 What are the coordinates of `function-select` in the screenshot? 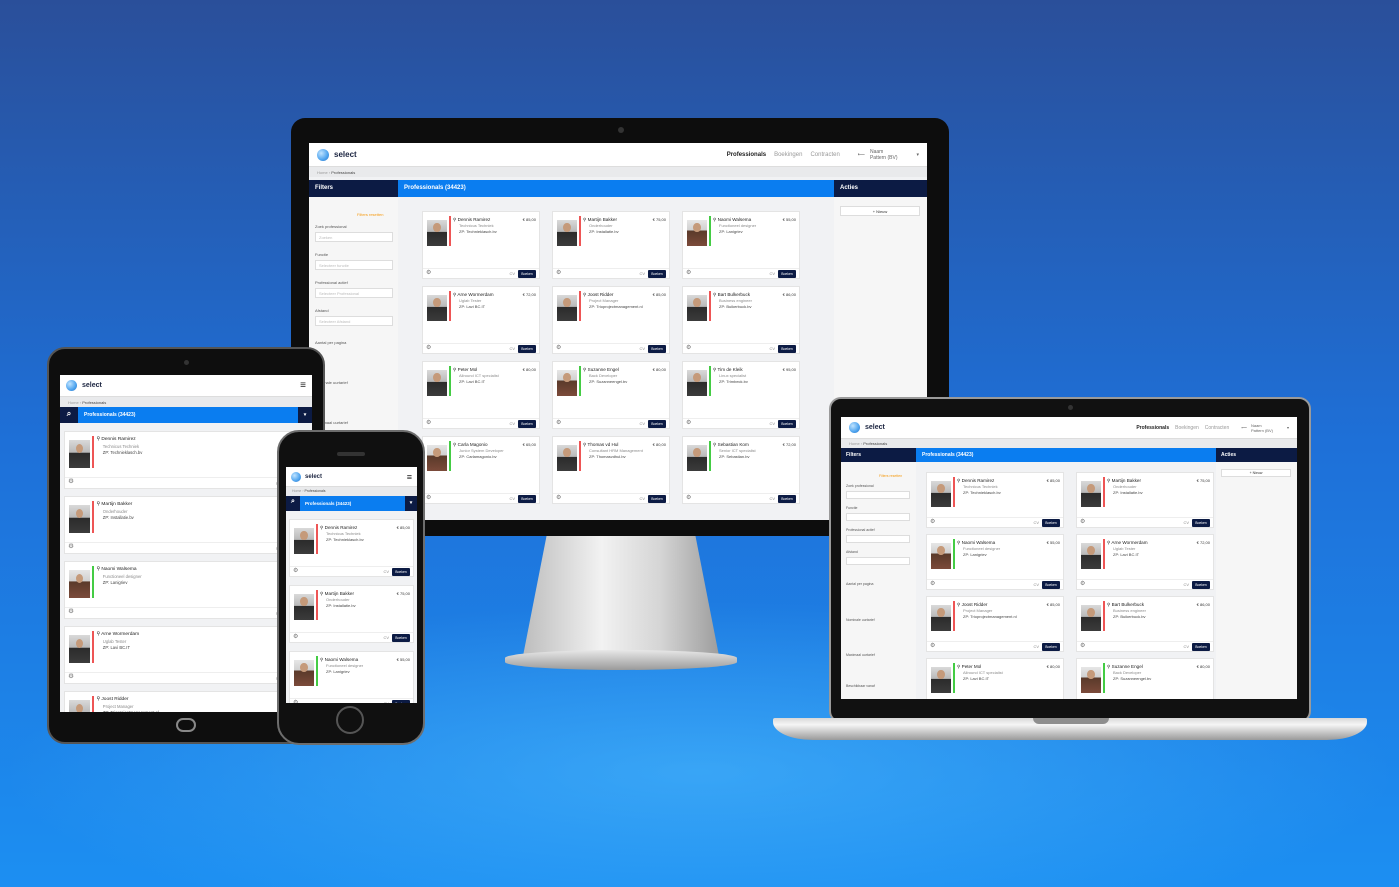 It's located at (878, 517).